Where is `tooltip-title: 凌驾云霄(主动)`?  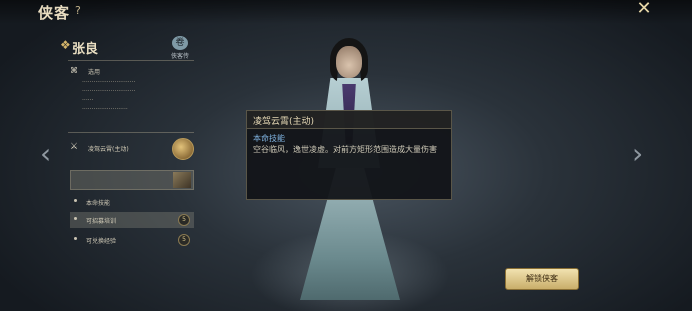
tooltip-title: 凌驾云霄(主动) is located at coordinates (284, 122).